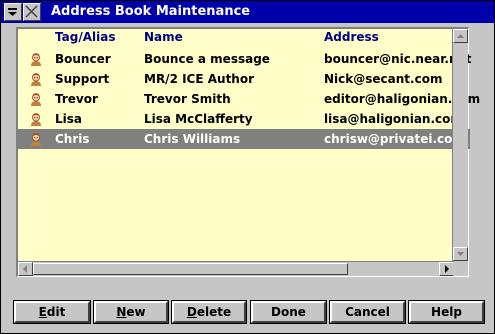 The width and height of the screenshot is (495, 334). Describe the element at coordinates (244, 139) in the screenshot. I see `list-item: Chris Chris Williams chrisw@privatei.com` at that location.